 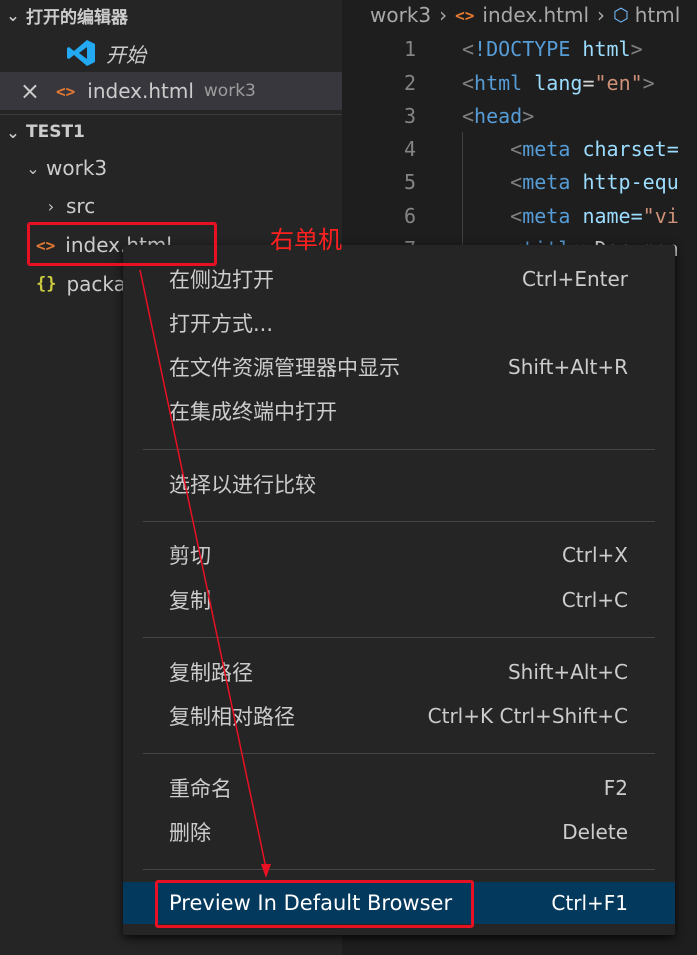 I want to click on menu-item-shortcut: Ctrl+F1, so click(x=589, y=903).